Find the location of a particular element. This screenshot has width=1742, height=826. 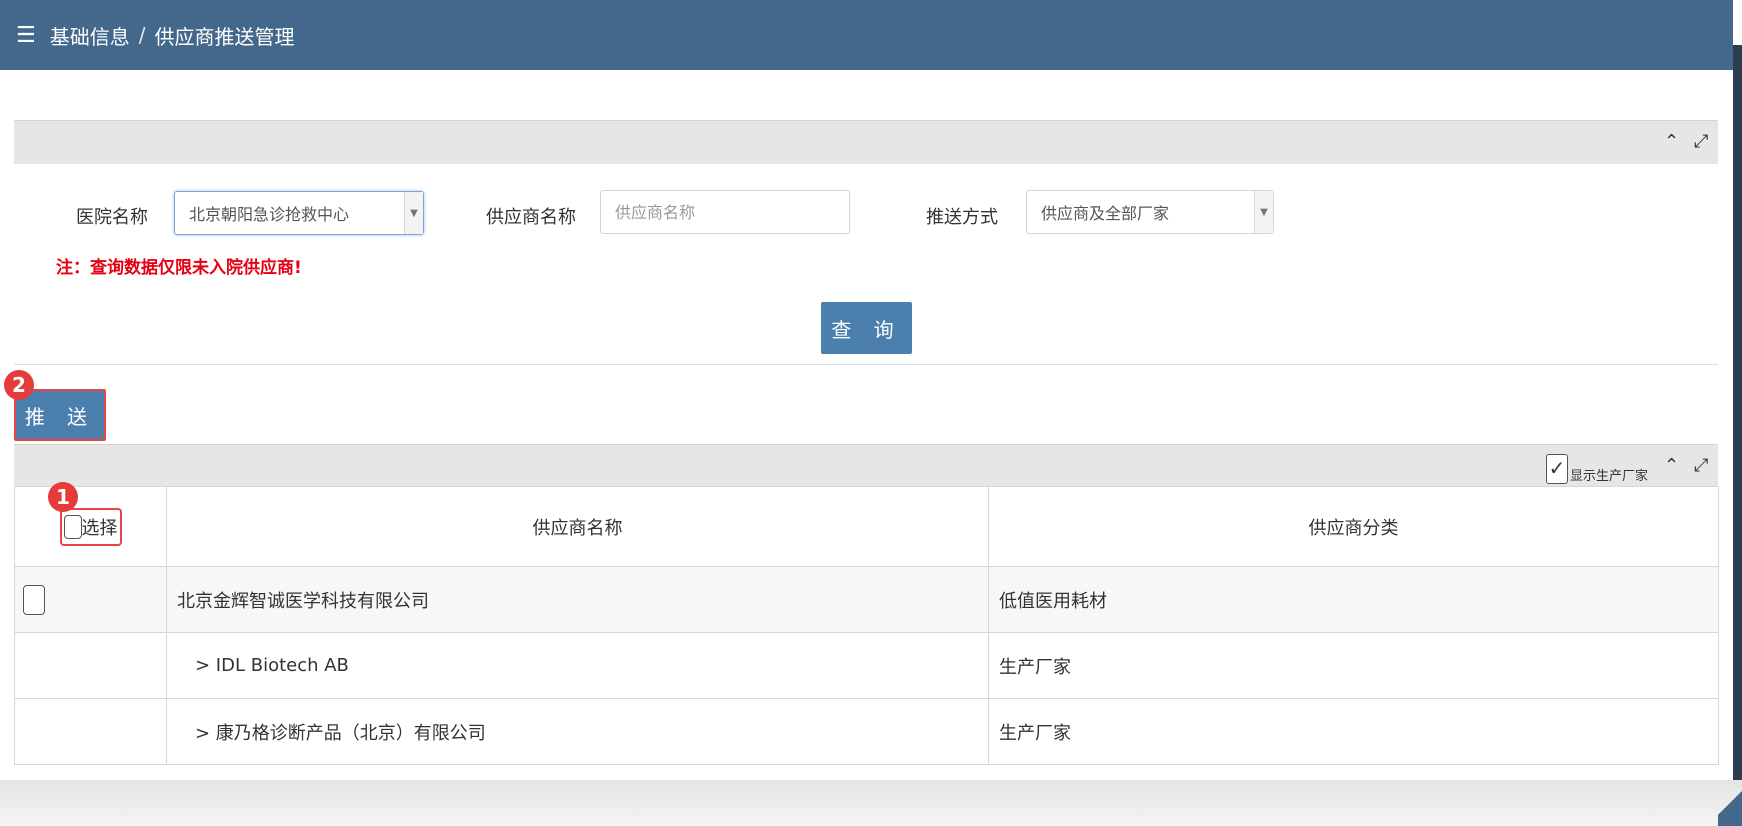

select-column-header: 选择 is located at coordinates (90, 526).